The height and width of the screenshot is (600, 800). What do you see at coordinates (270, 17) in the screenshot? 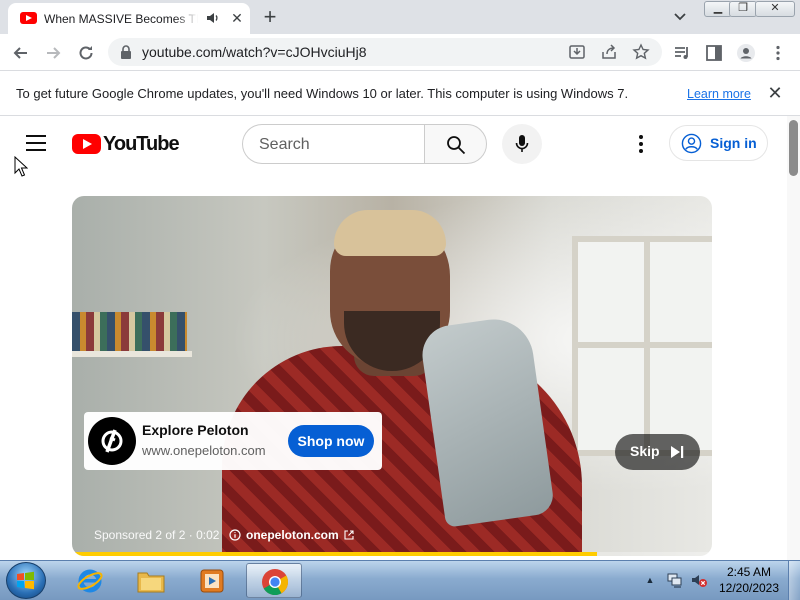
I see `new-tab-icon: +` at bounding box center [270, 17].